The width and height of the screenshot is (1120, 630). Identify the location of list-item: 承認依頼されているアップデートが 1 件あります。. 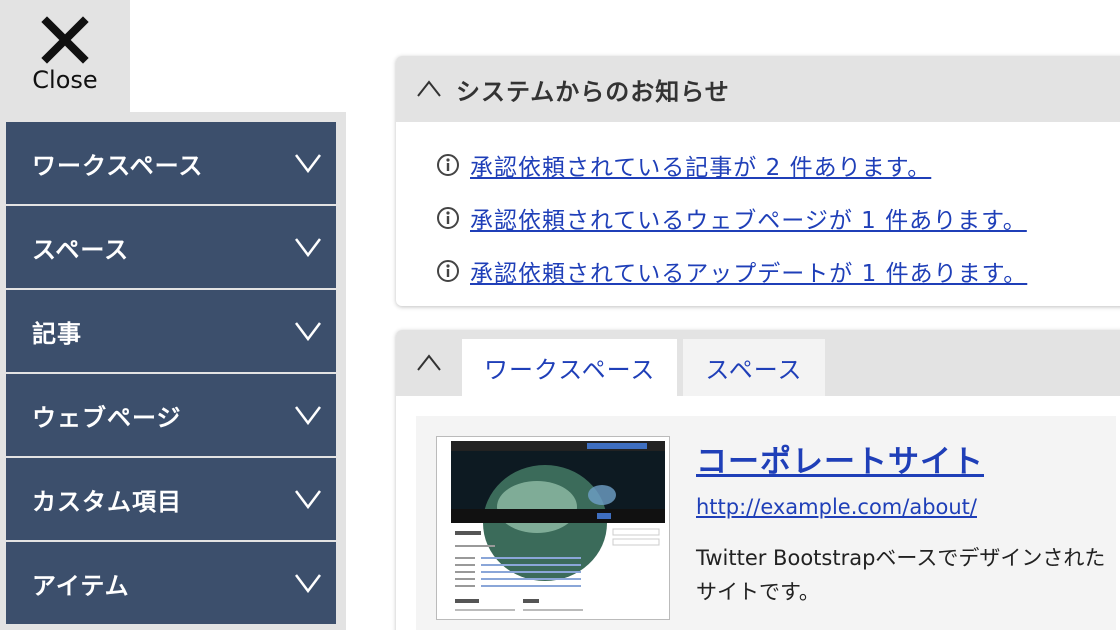
(778, 270).